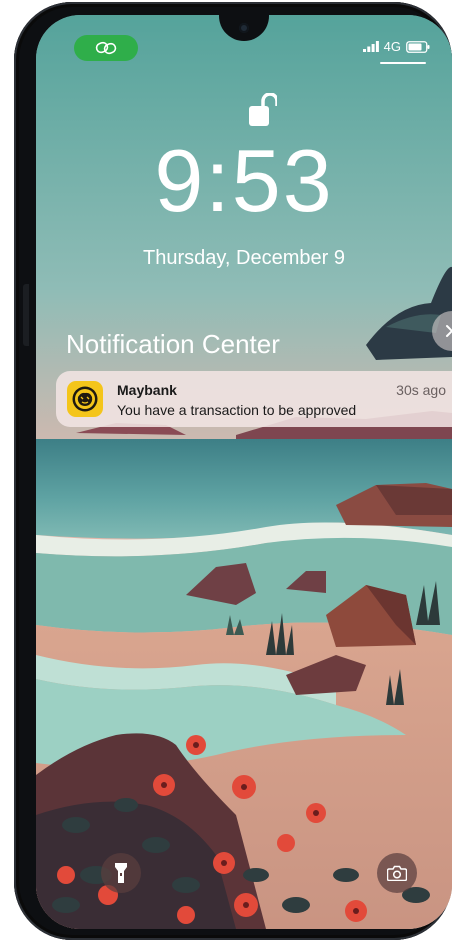 The height and width of the screenshot is (944, 462). What do you see at coordinates (418, 46) in the screenshot?
I see `battery-icon` at bounding box center [418, 46].